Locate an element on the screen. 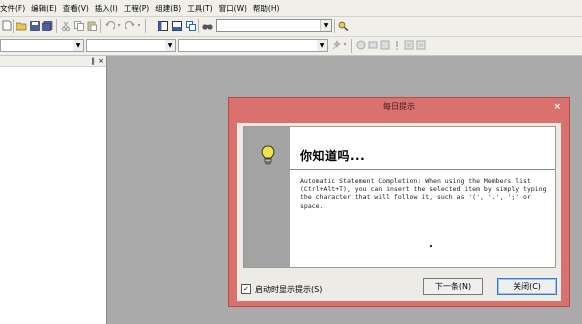  dialog-title: 每日提示 is located at coordinates (399, 106).